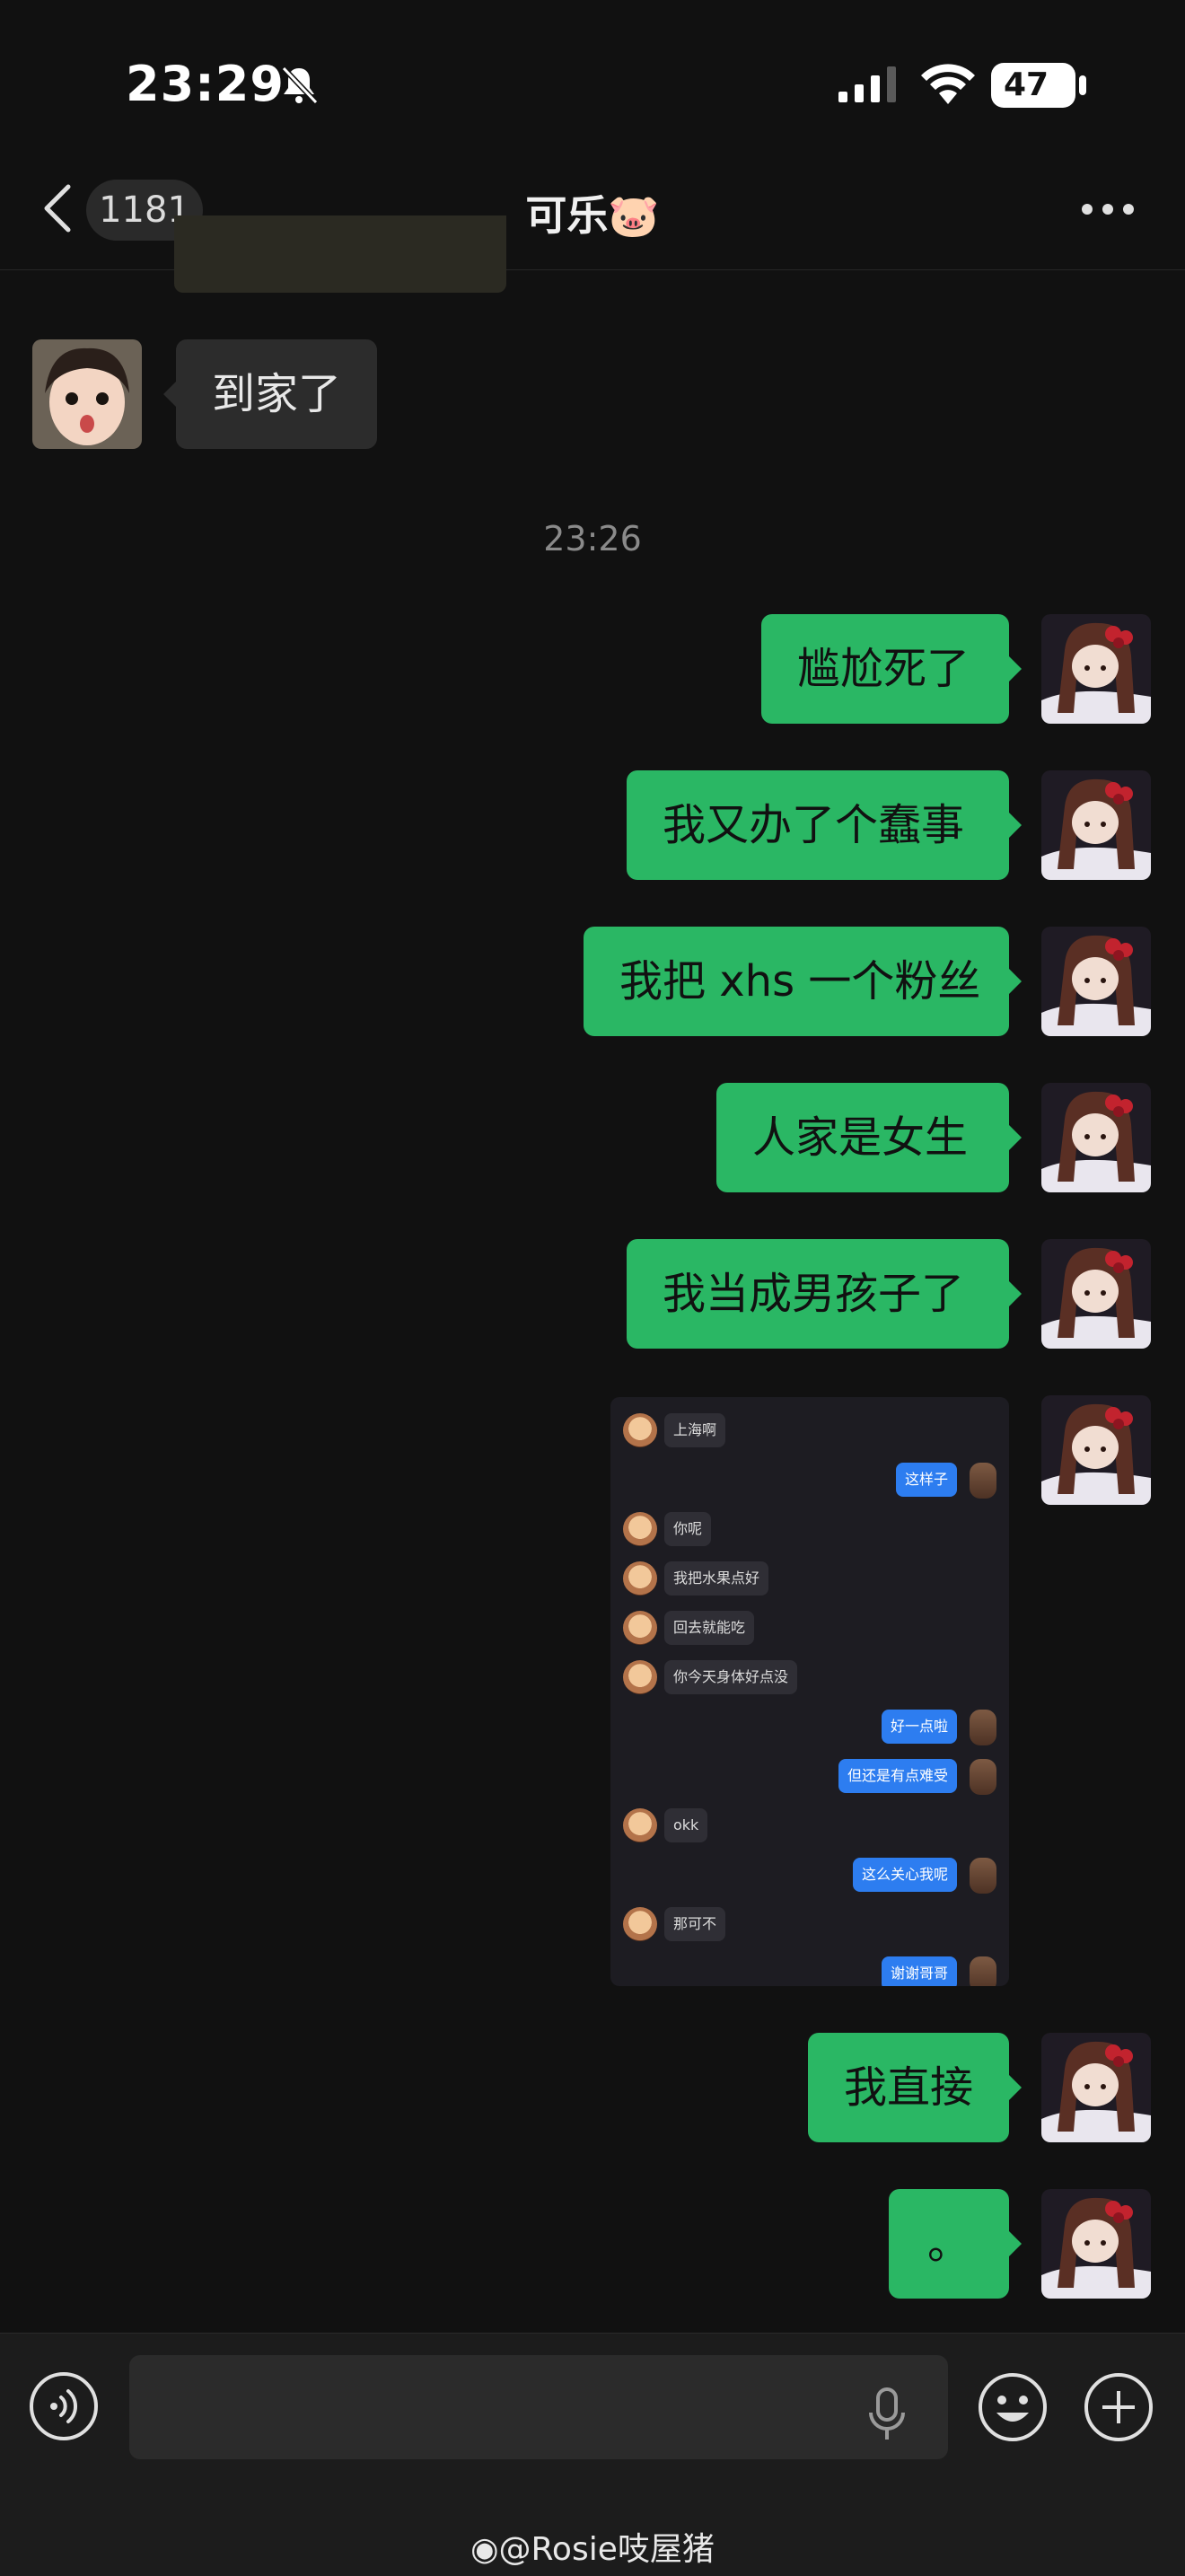 The image size is (1185, 2576). Describe the element at coordinates (1082, 85) in the screenshot. I see `battery-cap` at that location.